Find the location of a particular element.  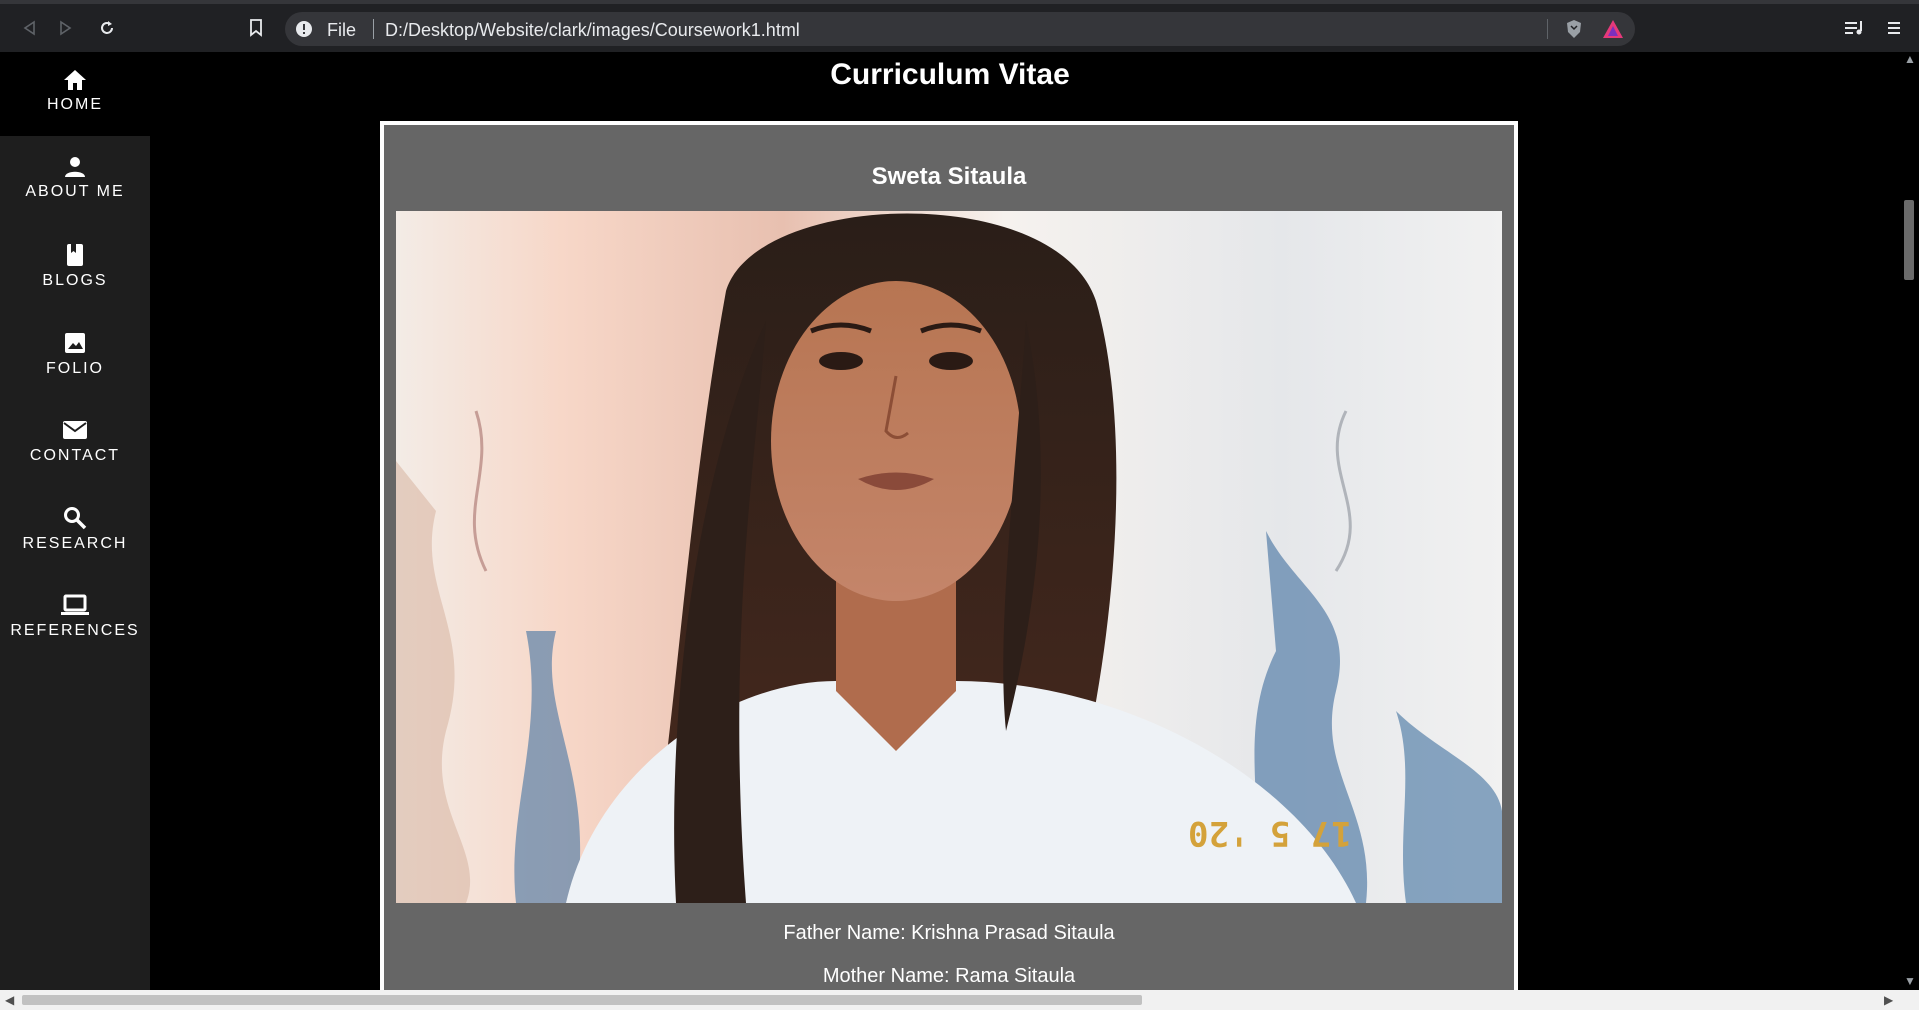

sidebar-item-contact: CONTACT is located at coordinates (75, 460).